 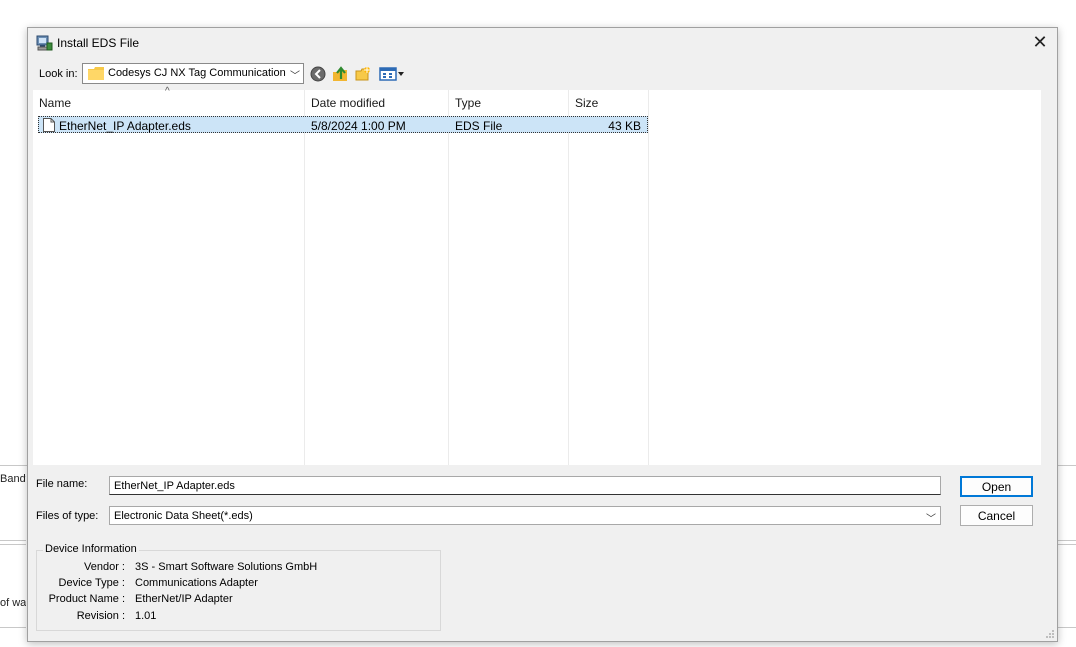 I want to click on close-icon: ✕, so click(x=1040, y=41).